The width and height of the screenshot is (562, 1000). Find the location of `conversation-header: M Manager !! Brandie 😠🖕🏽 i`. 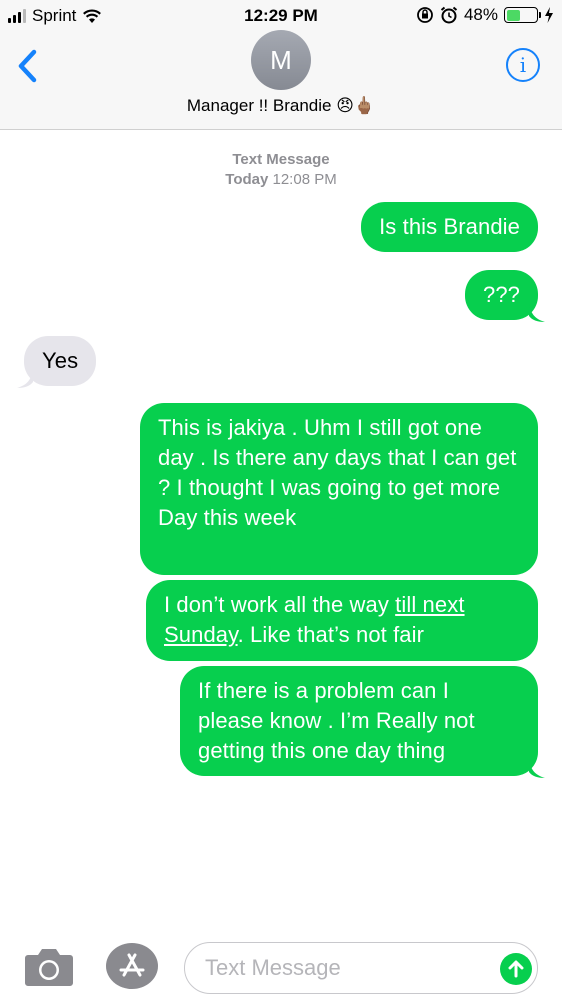

conversation-header: M Manager !! Brandie 😠🖕🏽 i is located at coordinates (281, 80).